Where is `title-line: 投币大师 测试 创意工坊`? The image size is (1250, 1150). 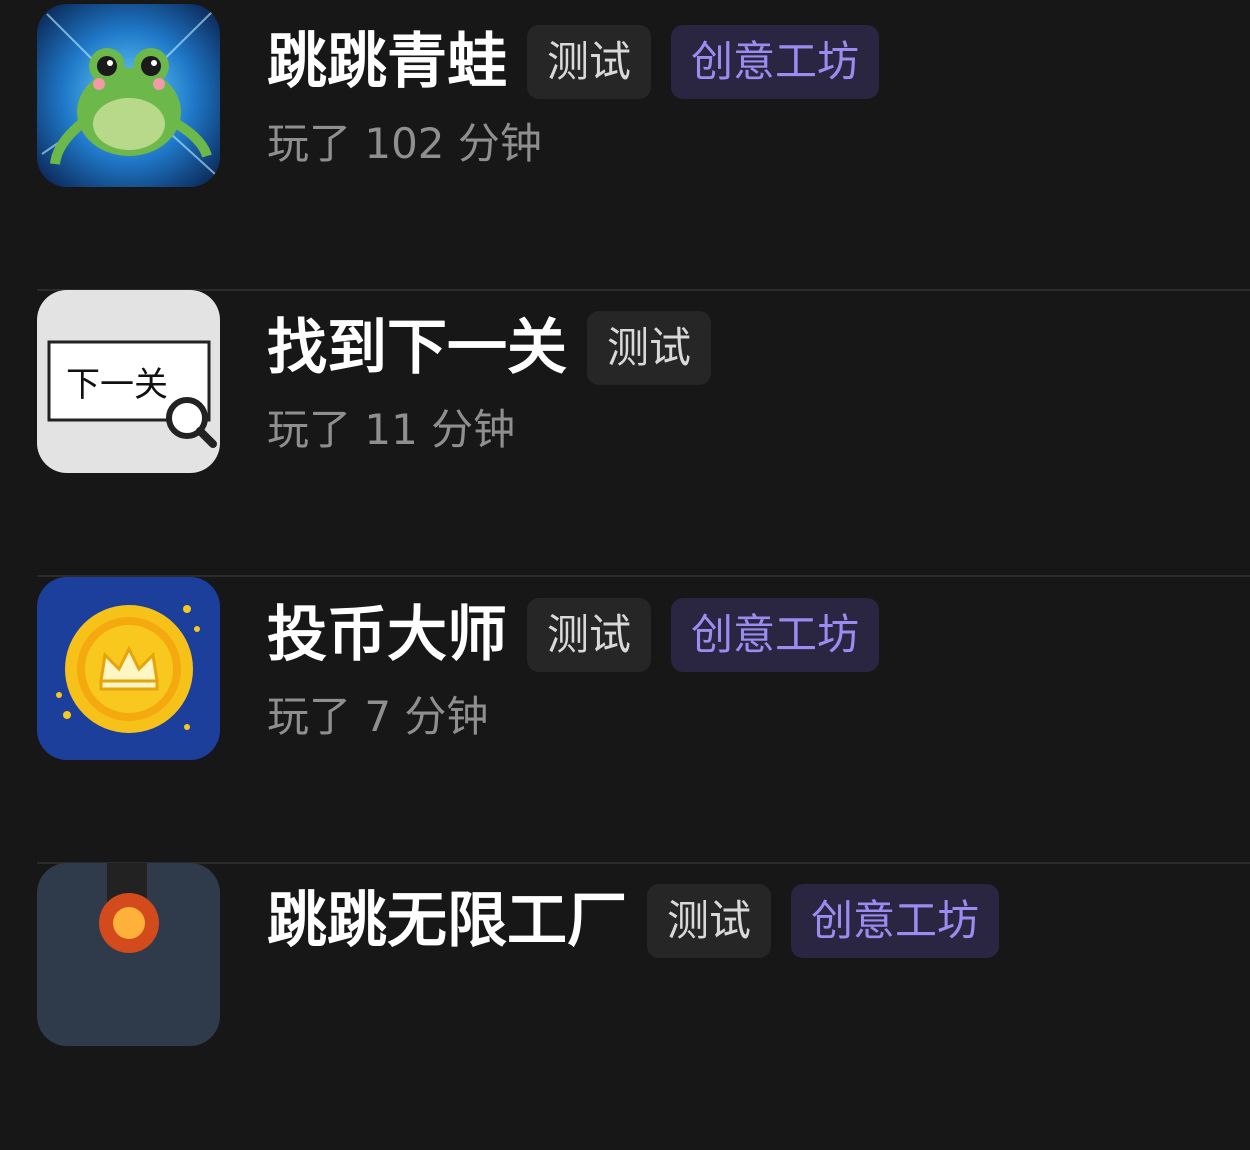 title-line: 投币大师 测试 创意工坊 is located at coordinates (583, 635).